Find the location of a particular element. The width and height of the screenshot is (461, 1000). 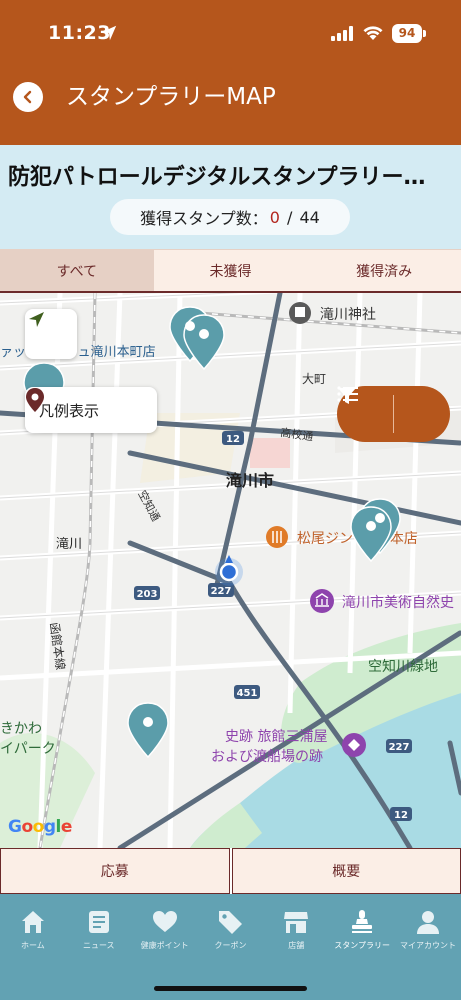

route-227-shield: 227 is located at coordinates (221, 591).